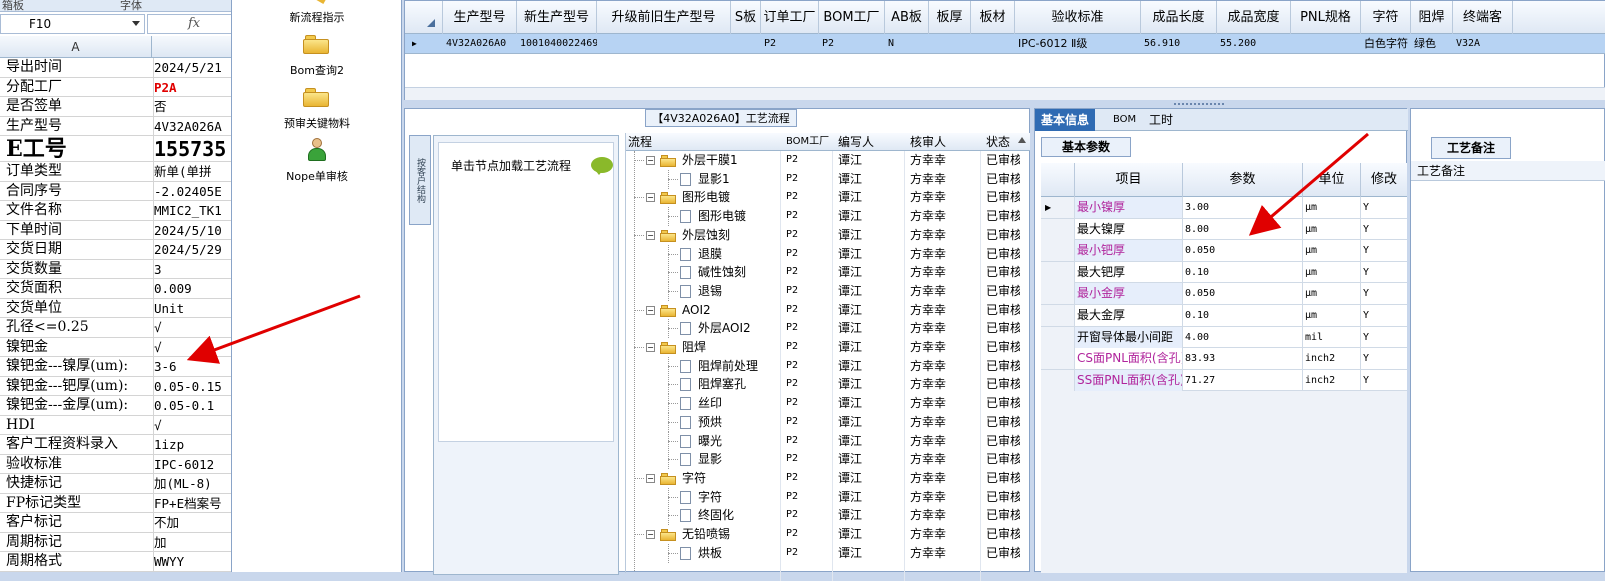 Image resolution: width=1605 pixels, height=581 pixels. What do you see at coordinates (1065, 120) in the screenshot?
I see `tab-basic-info: 基本信息` at bounding box center [1065, 120].